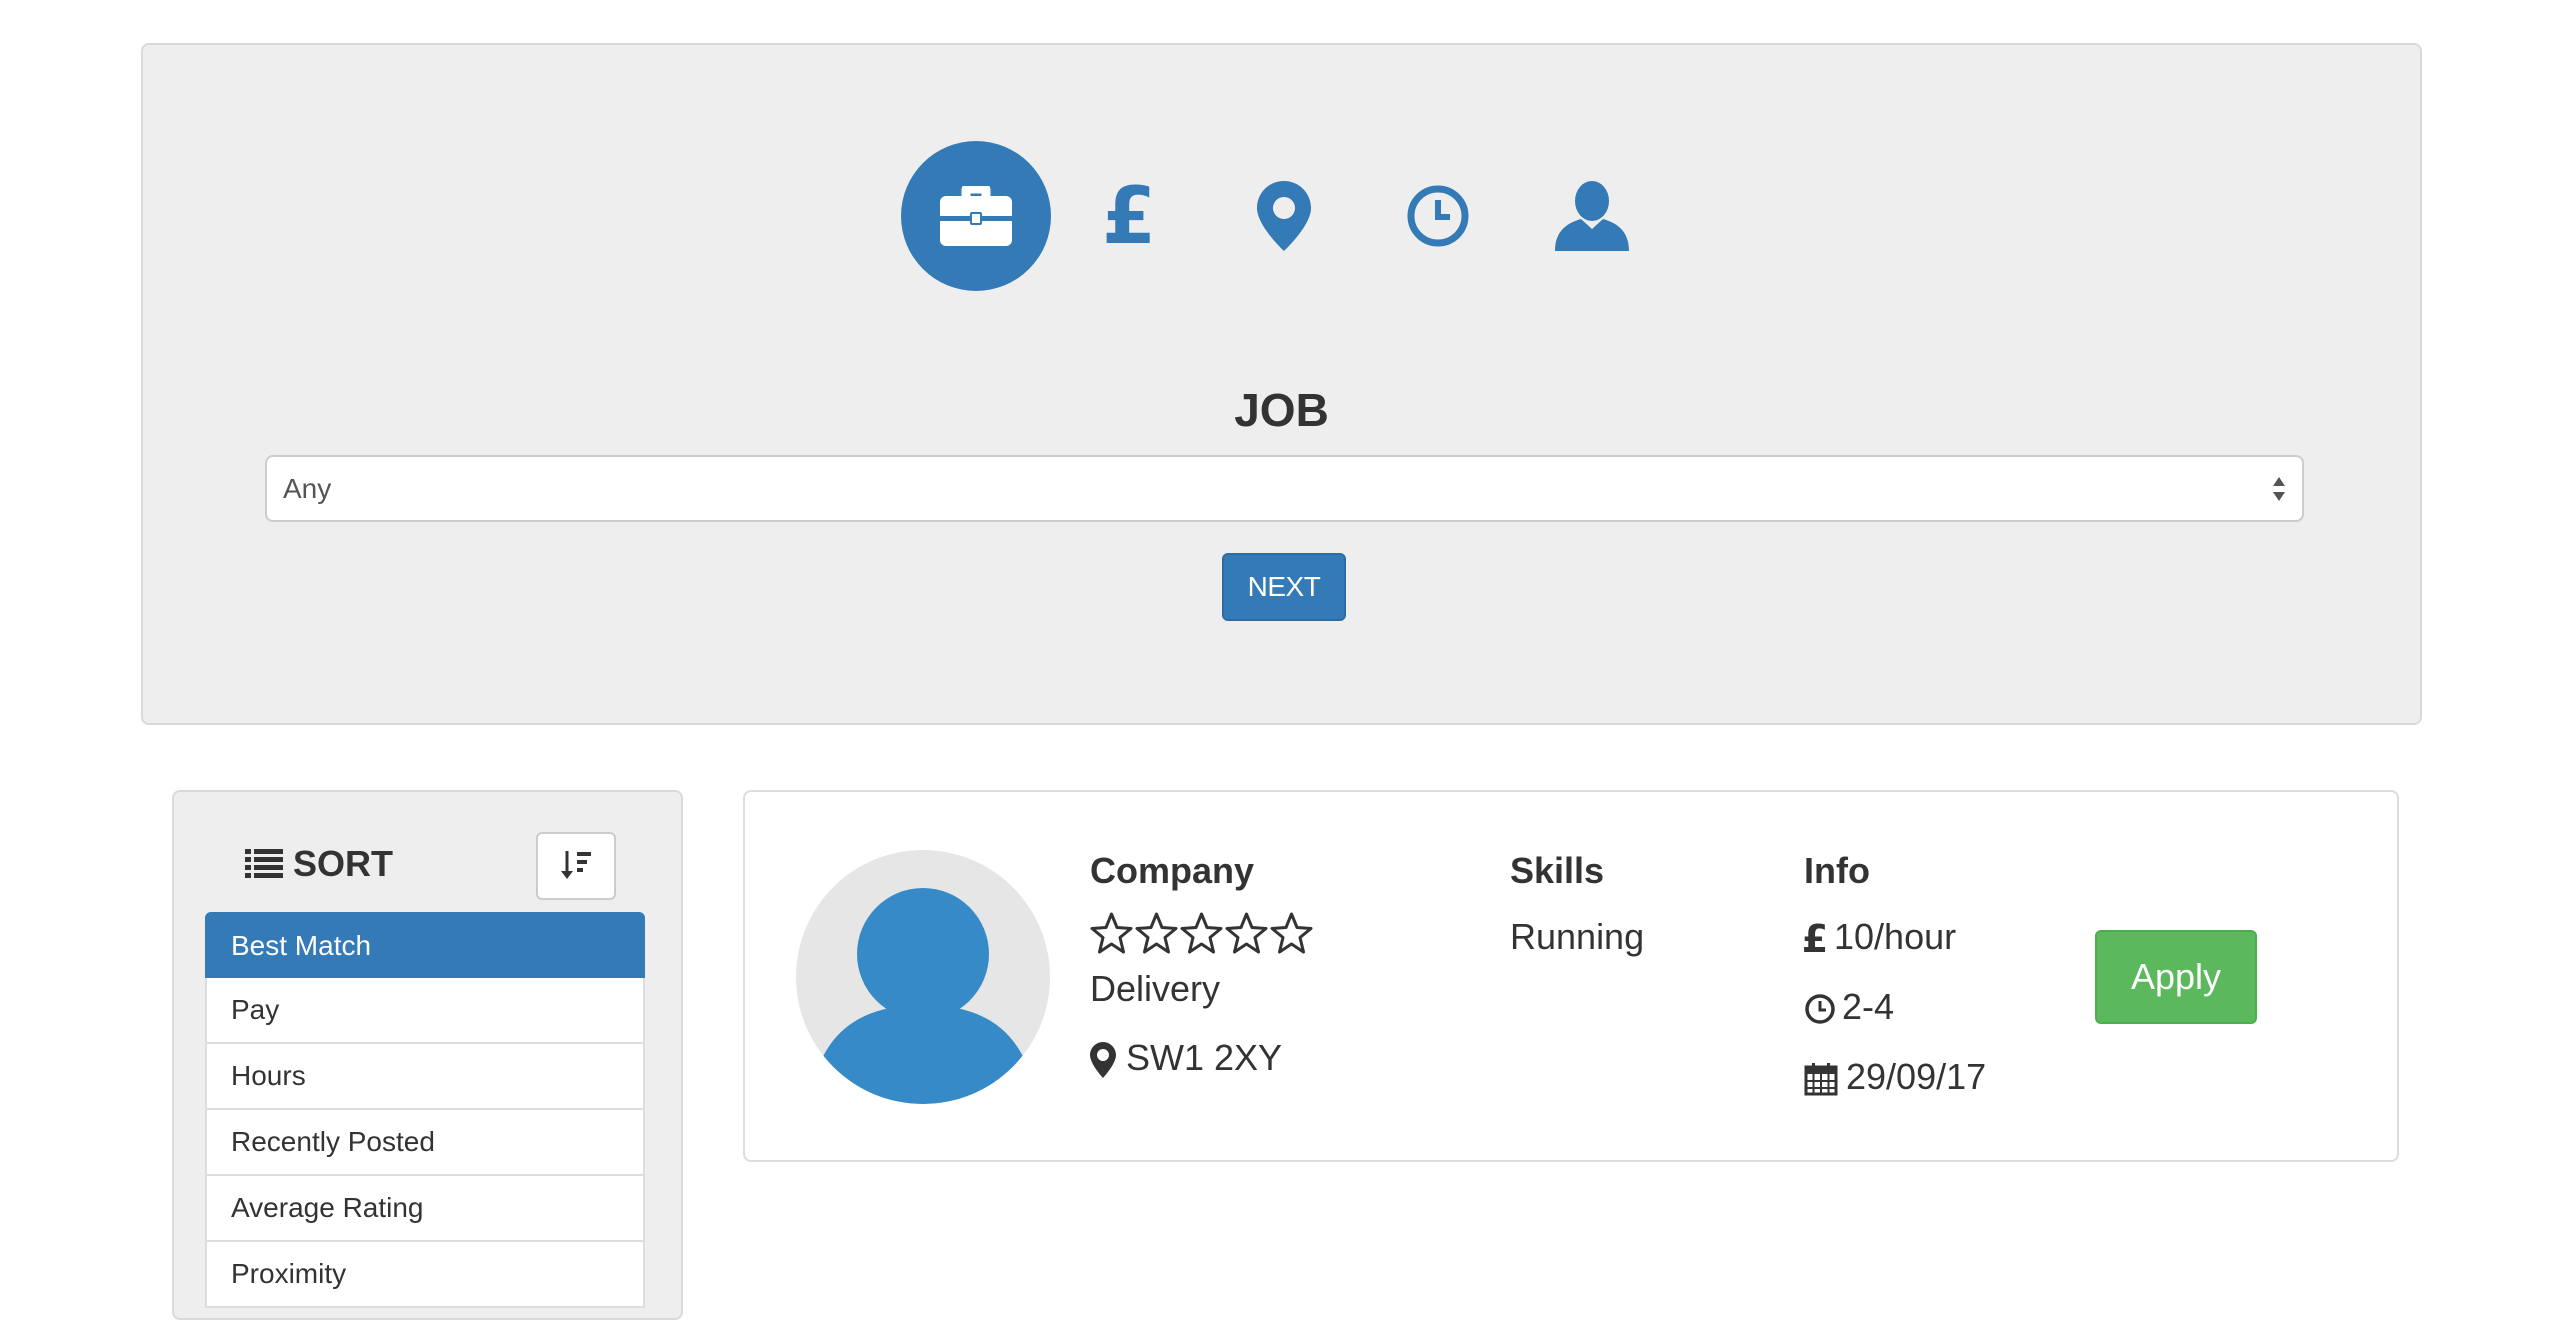  I want to click on skills-heading: Skills, so click(1557, 870).